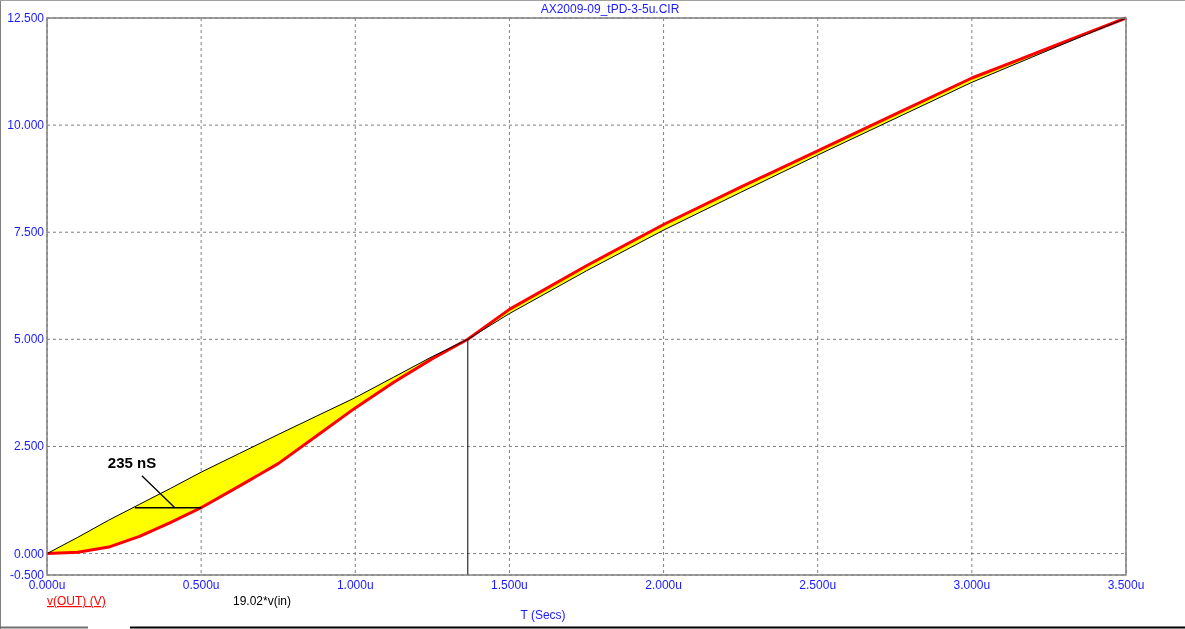 This screenshot has width=1185, height=629. Describe the element at coordinates (610, 9) in the screenshot. I see `chart-title: AX2009-09_tPD-3-5u.CIR` at that location.